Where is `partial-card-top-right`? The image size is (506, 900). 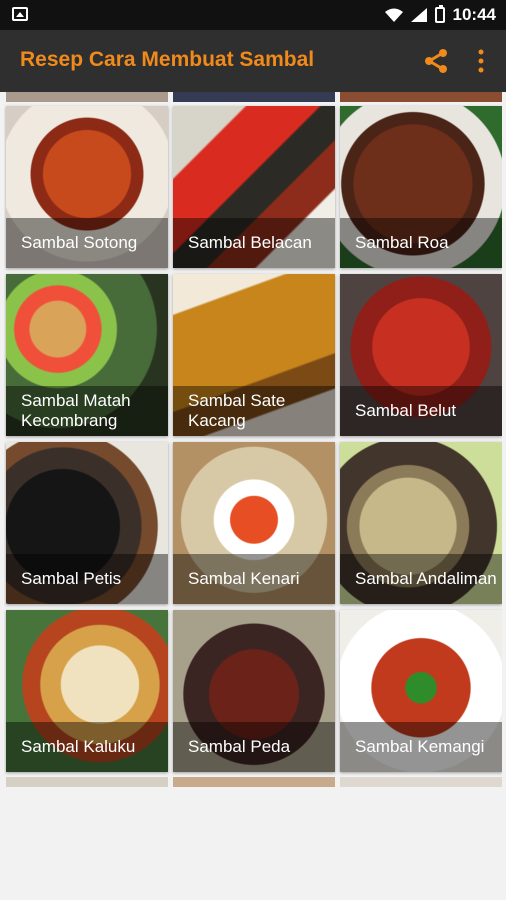 partial-card-top-right is located at coordinates (421, 97).